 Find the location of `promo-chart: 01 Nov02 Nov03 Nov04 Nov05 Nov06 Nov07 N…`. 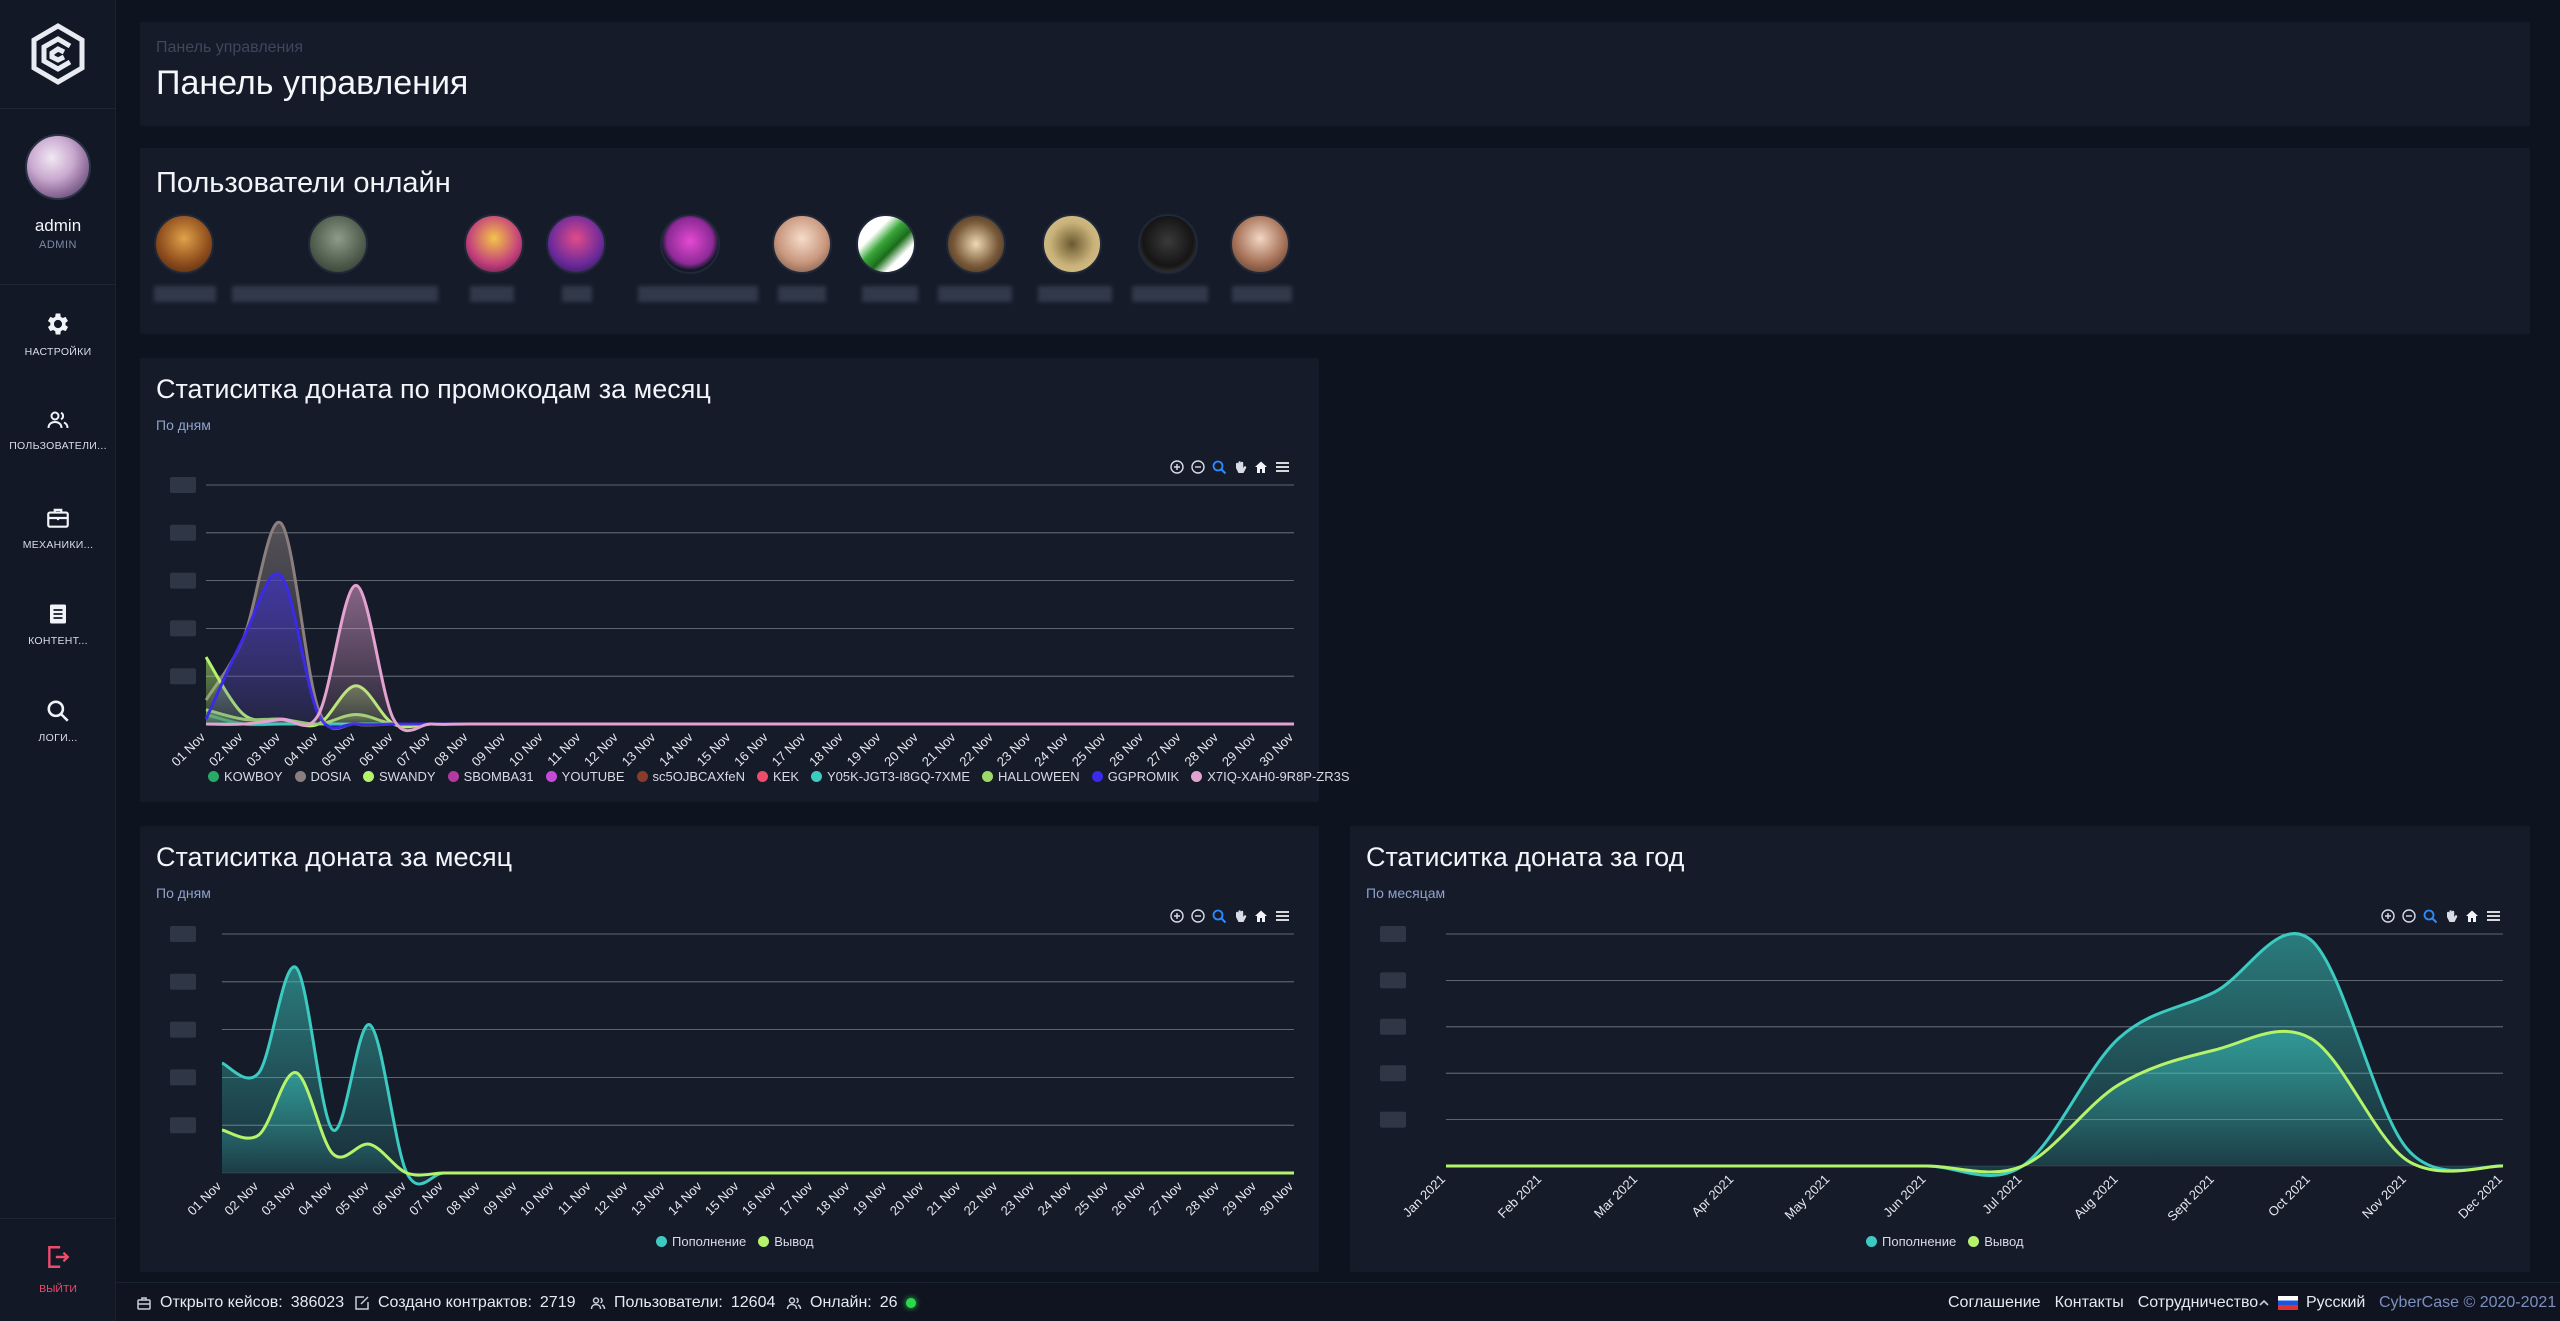

promo-chart: 01 Nov02 Nov03 Nov04 Nov05 Nov06 Nov07 N… is located at coordinates (729, 620).